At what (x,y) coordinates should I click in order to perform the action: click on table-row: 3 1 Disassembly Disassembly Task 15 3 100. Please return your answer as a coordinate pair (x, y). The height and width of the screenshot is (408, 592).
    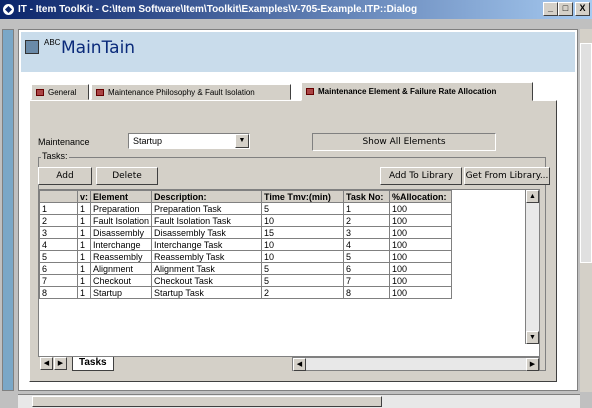
    Looking at the image, I should click on (246, 232).